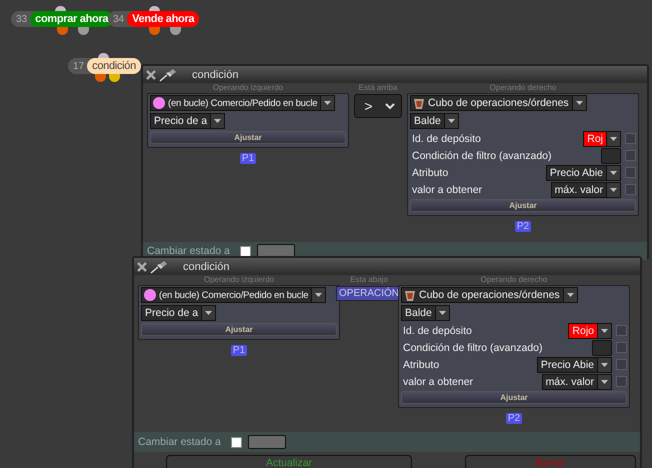  Describe the element at coordinates (119, 19) in the screenshot. I see `node-number: 34` at that location.